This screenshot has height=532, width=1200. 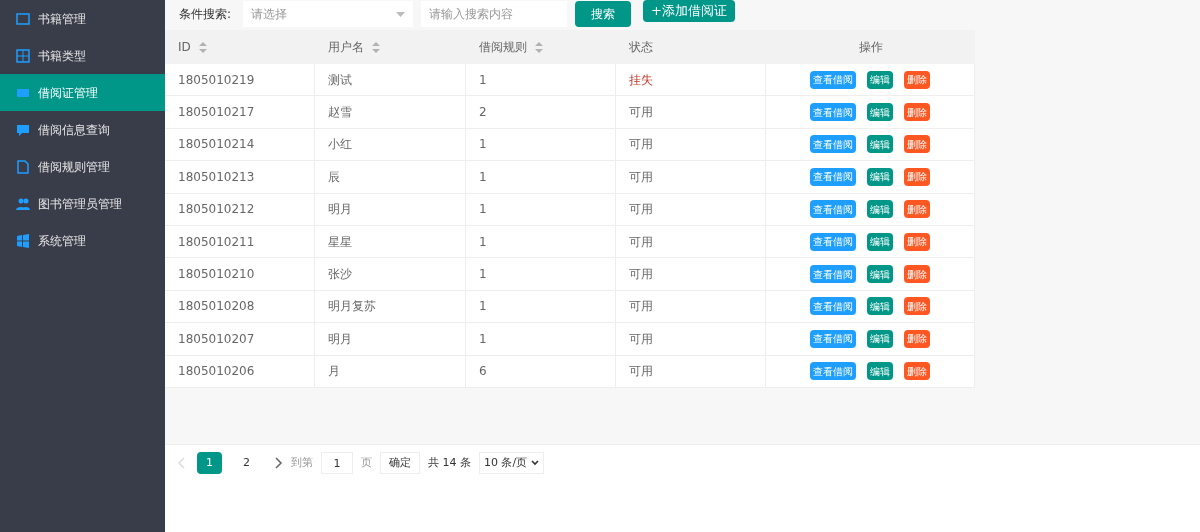 I want to click on sidebar-item: 借阅信息查询, so click(x=82, y=129).